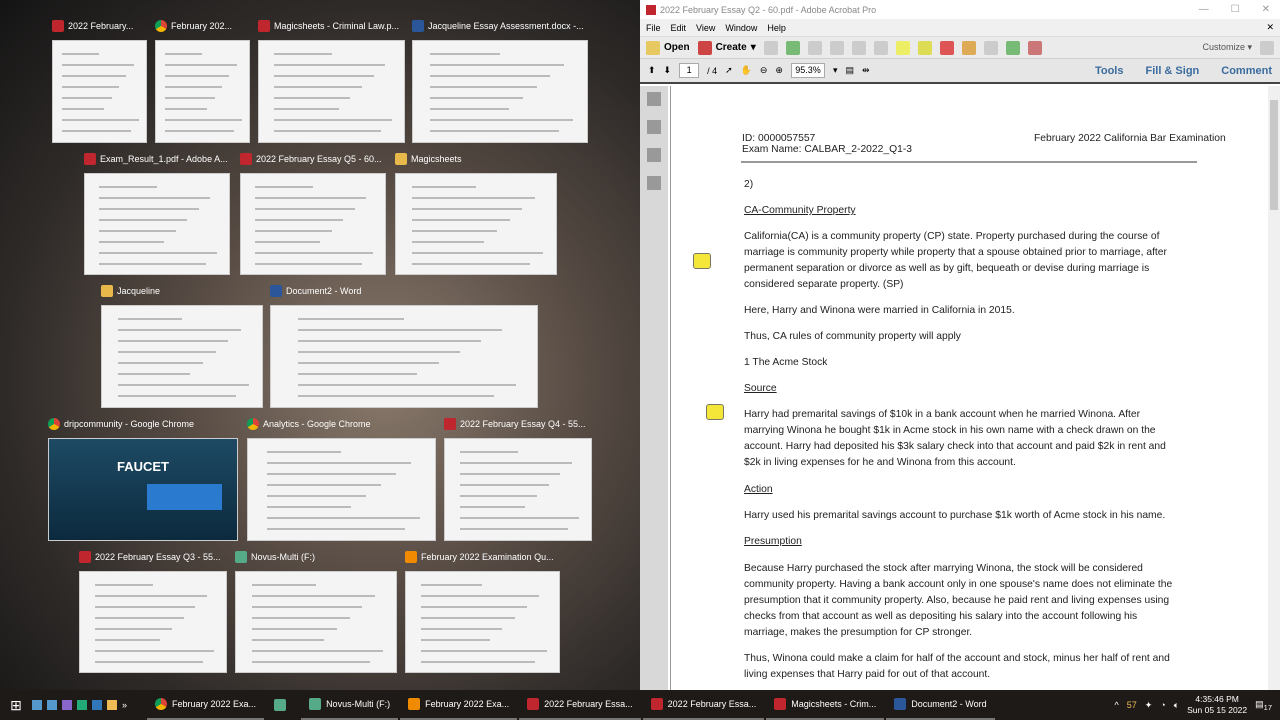 This screenshot has width=1280, height=720. I want to click on show-hidden-icons: ^, so click(1116, 705).